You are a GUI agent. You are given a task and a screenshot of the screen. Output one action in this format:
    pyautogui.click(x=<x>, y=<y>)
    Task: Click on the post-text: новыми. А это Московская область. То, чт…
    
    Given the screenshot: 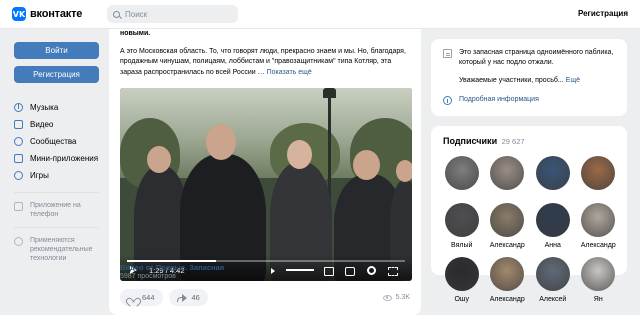 What is the action you would take?
    pyautogui.click(x=266, y=53)
    